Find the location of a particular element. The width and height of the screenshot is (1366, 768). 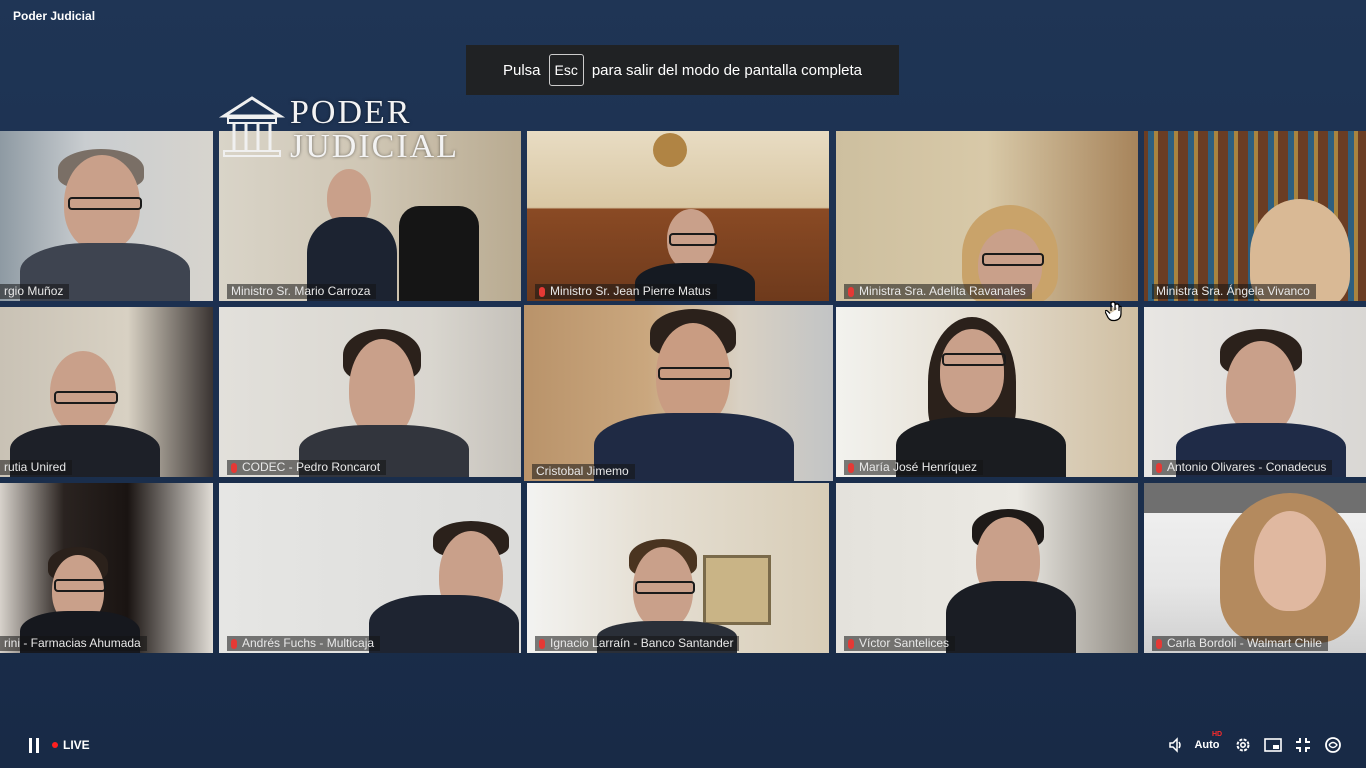

quality-label: Auto is located at coordinates (1207, 745).